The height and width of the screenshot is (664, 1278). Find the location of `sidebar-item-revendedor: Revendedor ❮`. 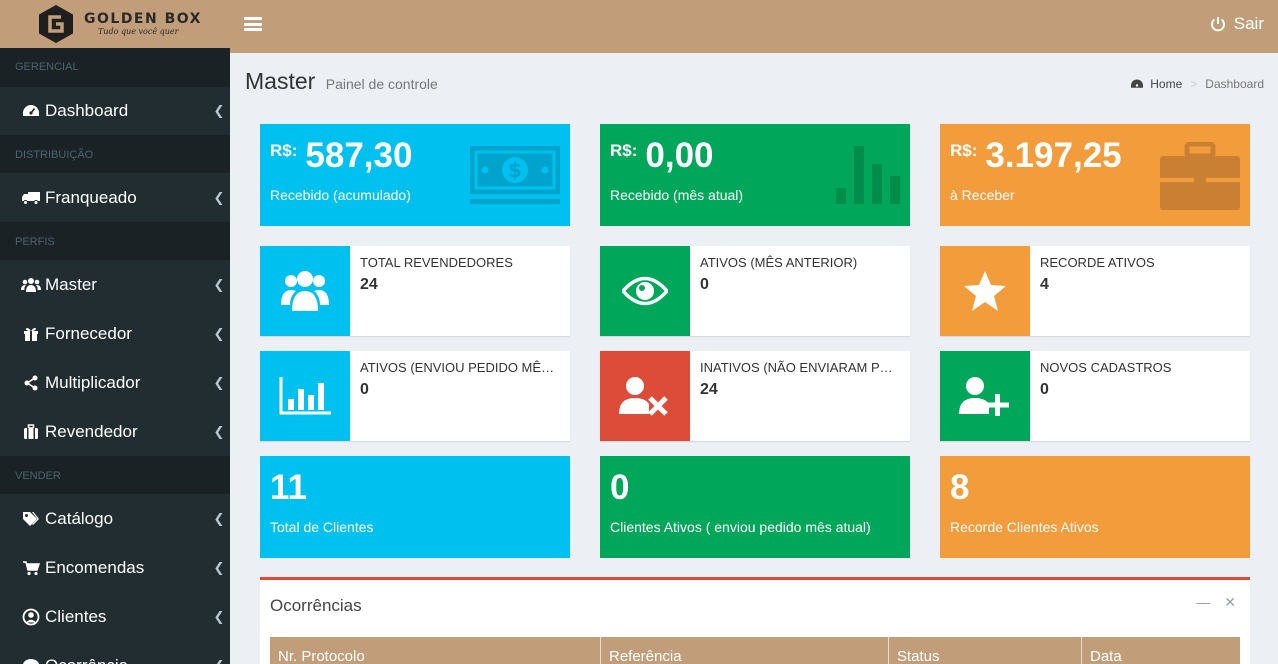

sidebar-item-revendedor: Revendedor ❮ is located at coordinates (115, 431).